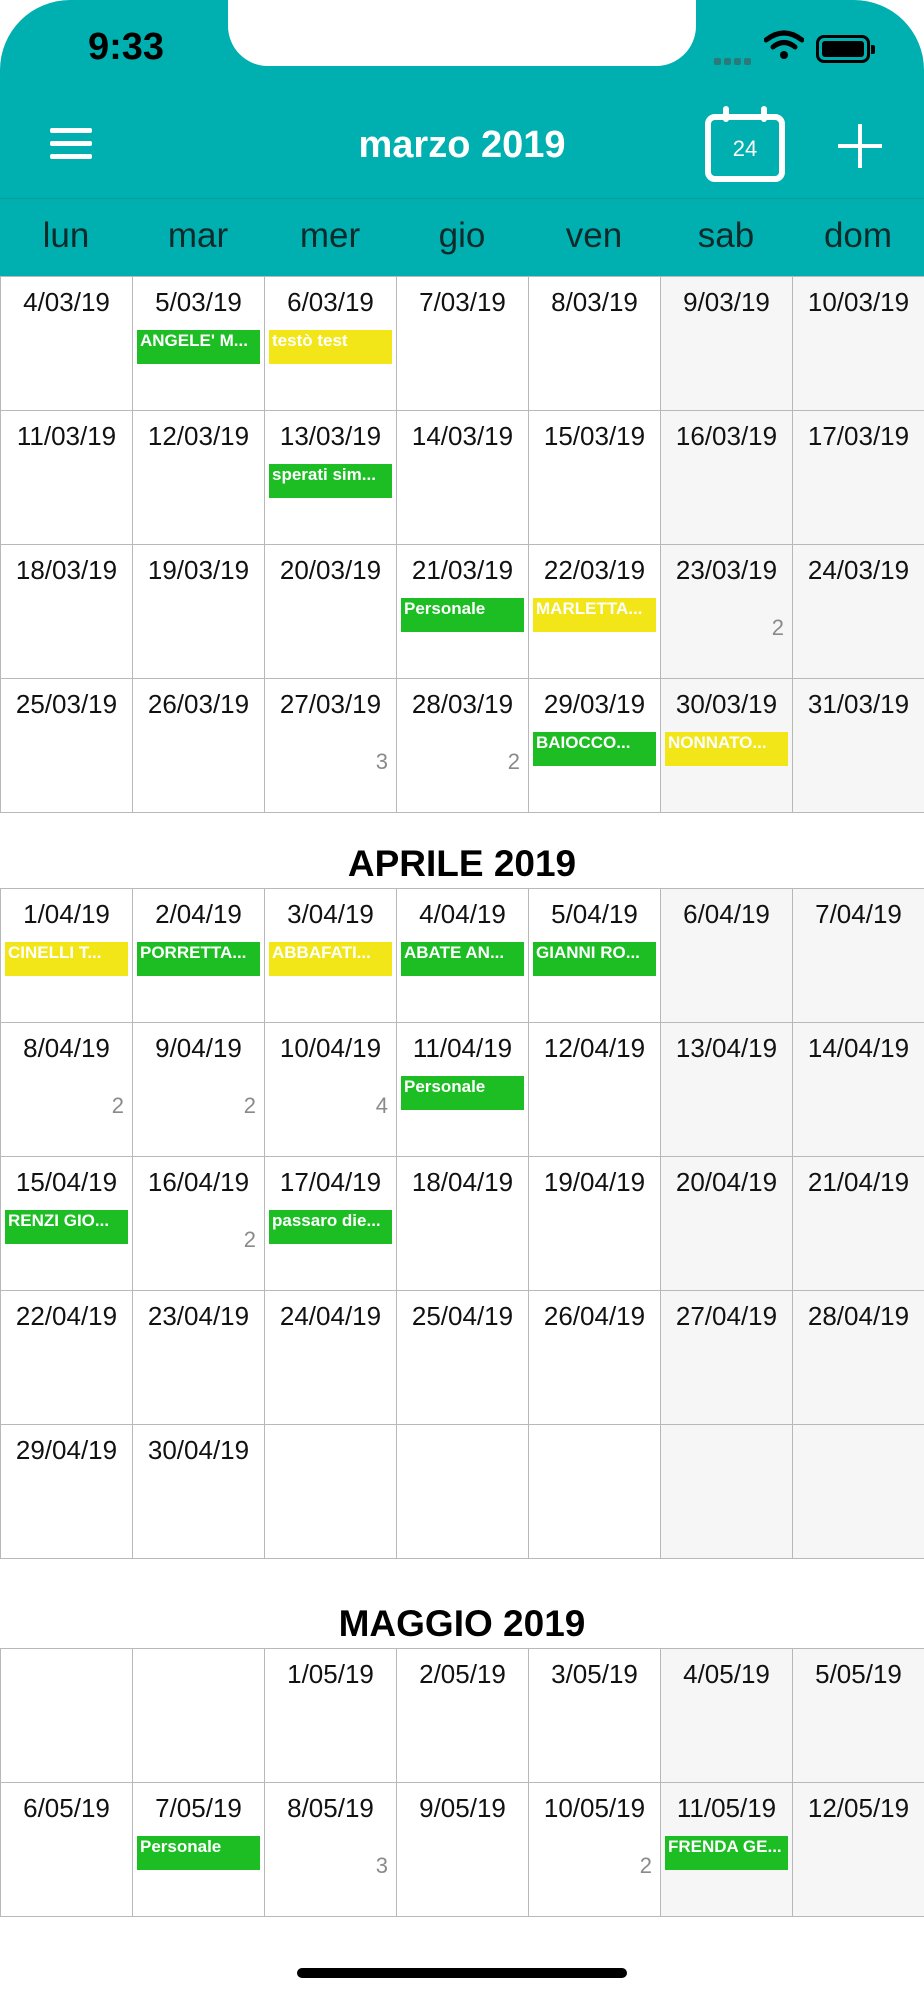  Describe the element at coordinates (595, 1224) in the screenshot. I see `day-cell: 19/04/19` at that location.